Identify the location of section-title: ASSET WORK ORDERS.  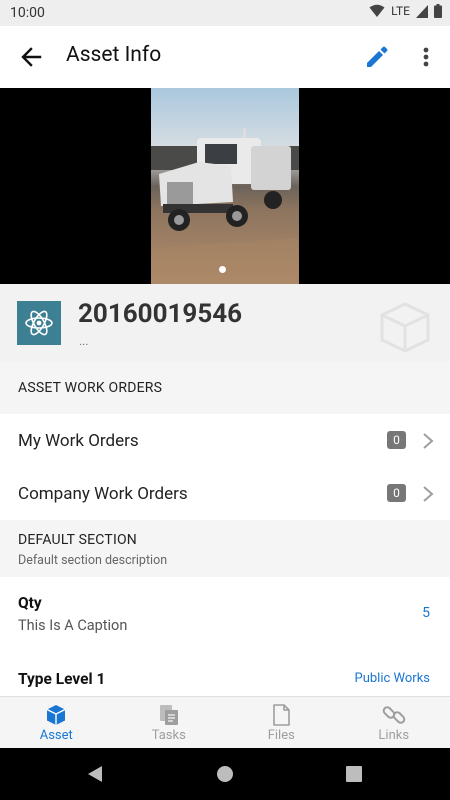
(90, 388).